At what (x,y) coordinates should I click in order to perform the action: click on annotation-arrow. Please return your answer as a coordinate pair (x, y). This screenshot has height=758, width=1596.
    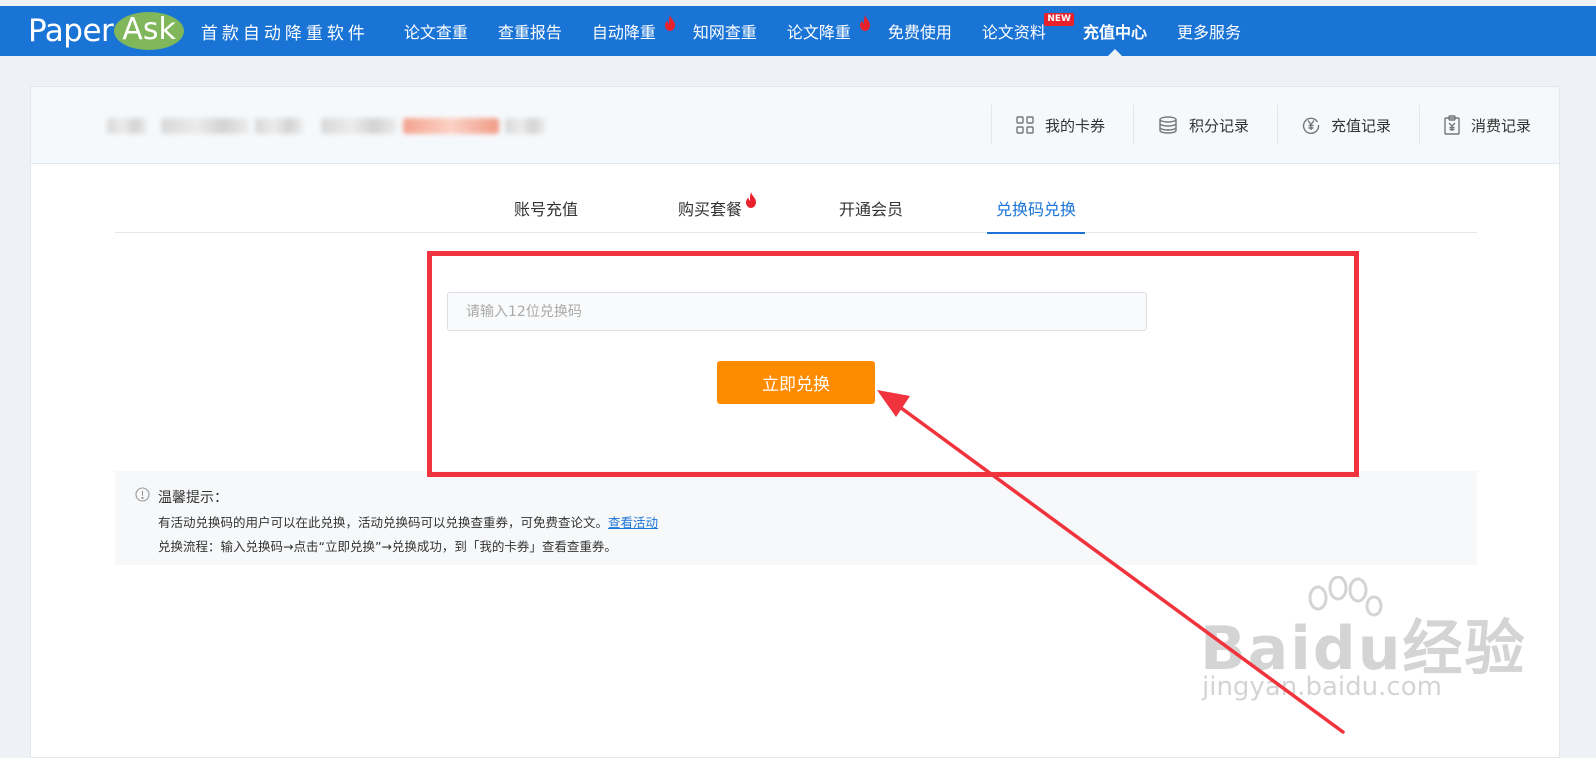
    Looking at the image, I should click on (1111, 562).